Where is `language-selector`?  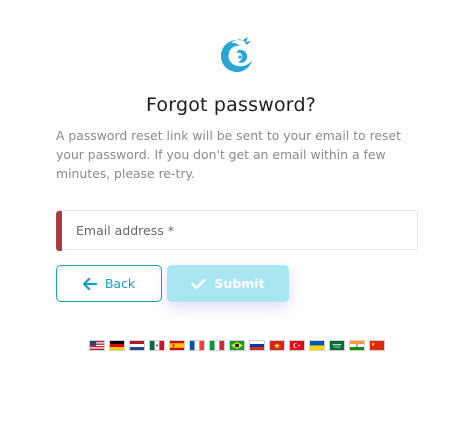 language-selector is located at coordinates (237, 346).